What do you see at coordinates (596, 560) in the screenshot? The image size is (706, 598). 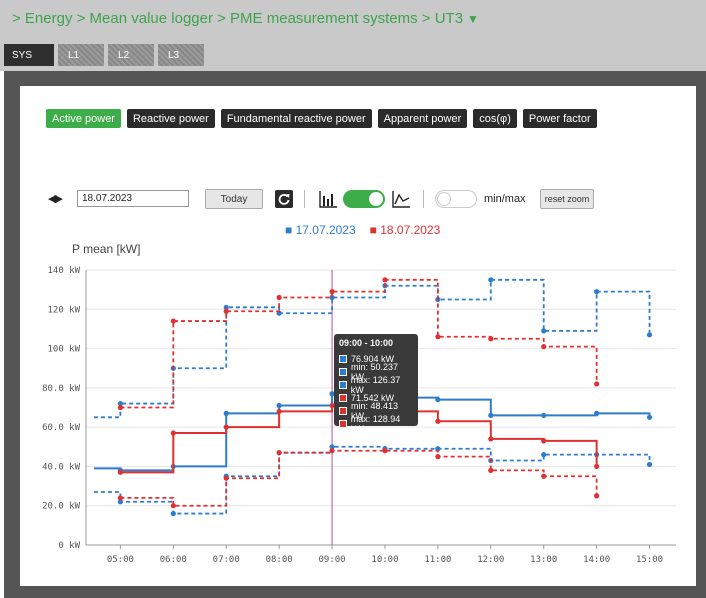 I see `x-tick-label: 14:00` at bounding box center [596, 560].